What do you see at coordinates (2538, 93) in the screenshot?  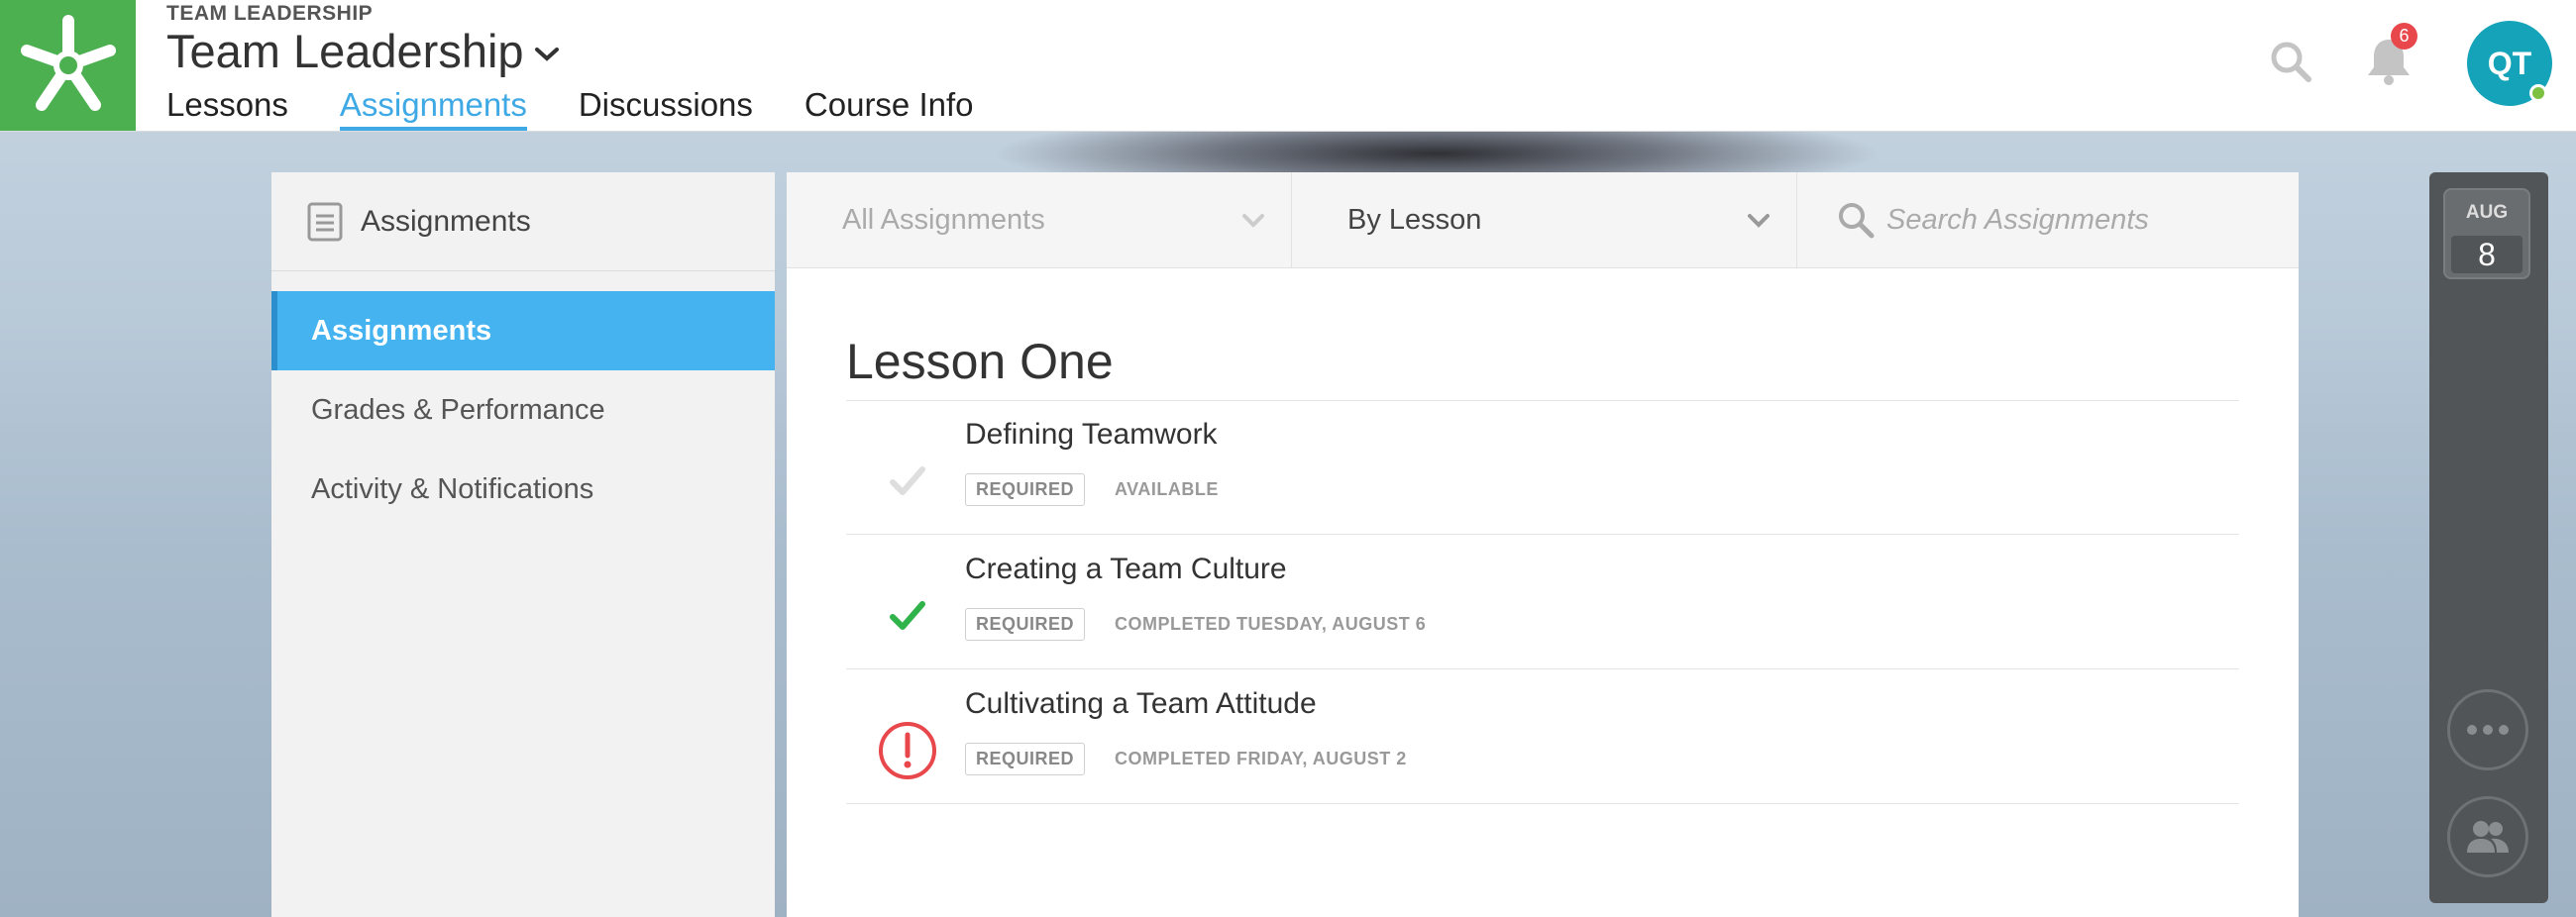 I see `presence-indicator` at bounding box center [2538, 93].